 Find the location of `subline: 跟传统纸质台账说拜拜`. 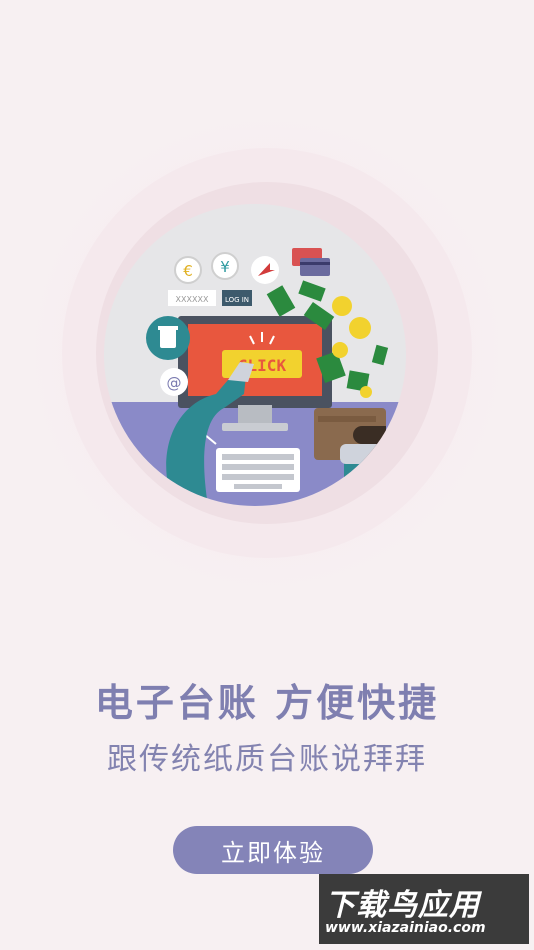

subline: 跟传统纸质台账说拜拜 is located at coordinates (267, 759).